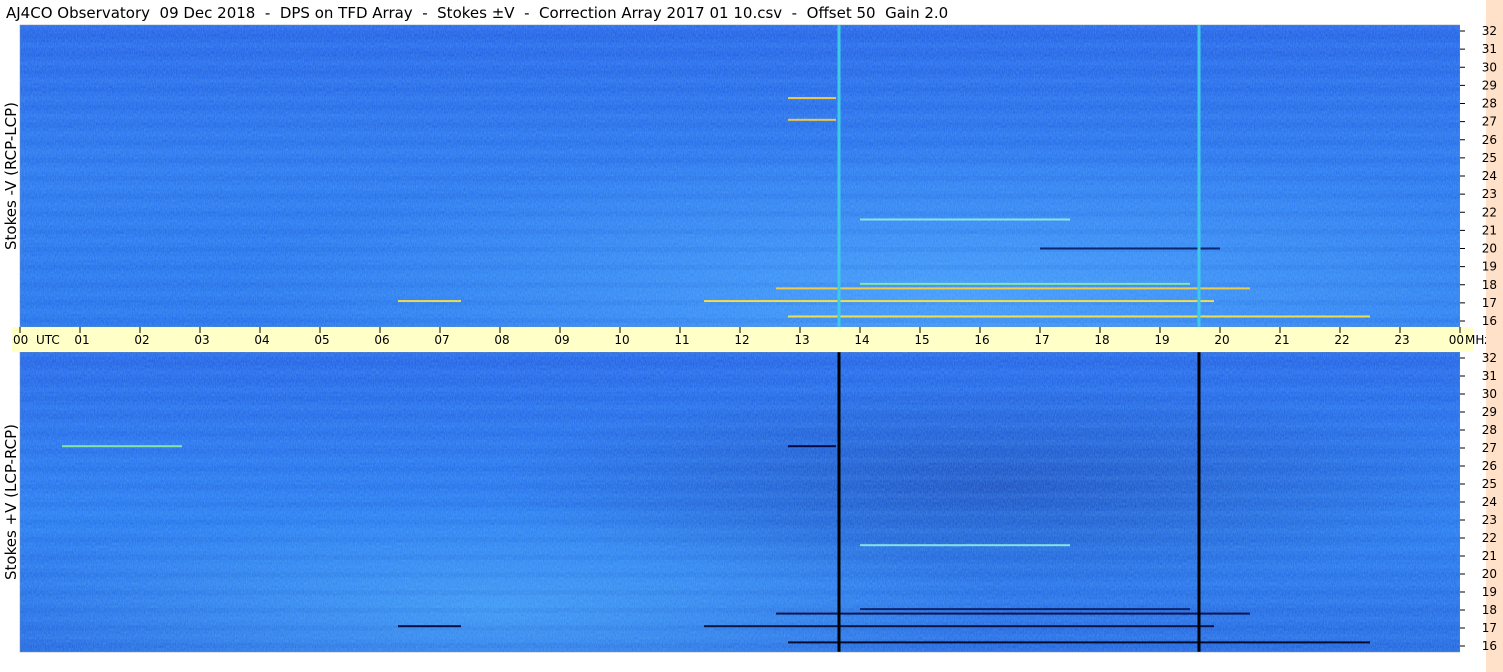  Describe the element at coordinates (621, 340) in the screenshot. I see `time-tick-label: 10` at that location.